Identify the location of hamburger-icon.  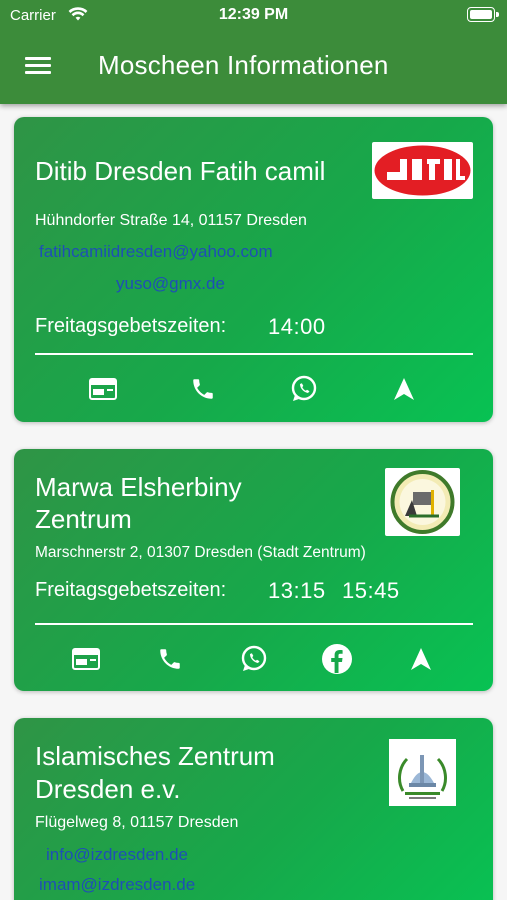
(38, 58).